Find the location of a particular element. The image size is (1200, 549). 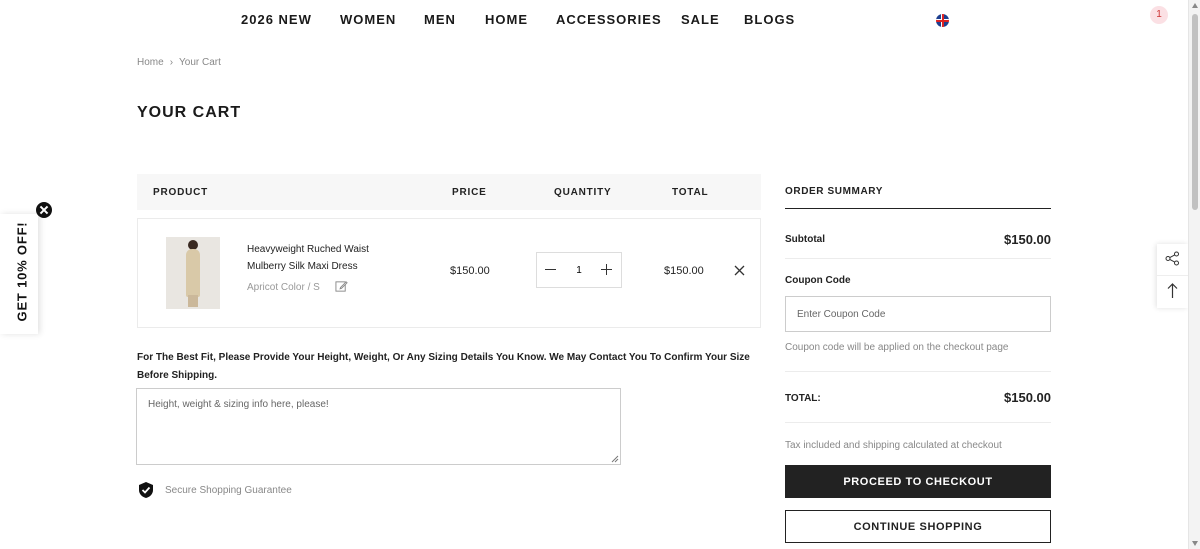

coupon-code-input is located at coordinates (918, 314).